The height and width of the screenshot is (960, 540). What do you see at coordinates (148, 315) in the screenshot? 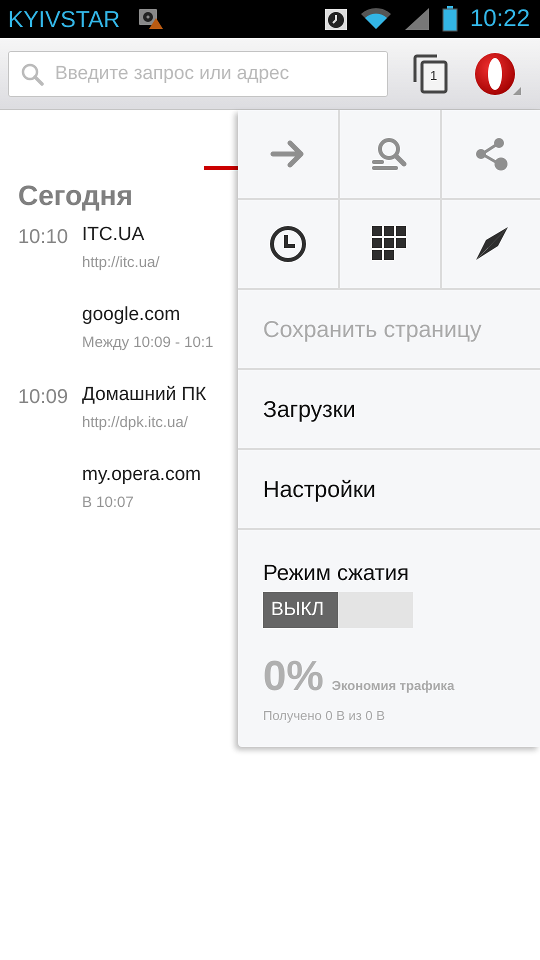
I see `history-title: google.com` at bounding box center [148, 315].